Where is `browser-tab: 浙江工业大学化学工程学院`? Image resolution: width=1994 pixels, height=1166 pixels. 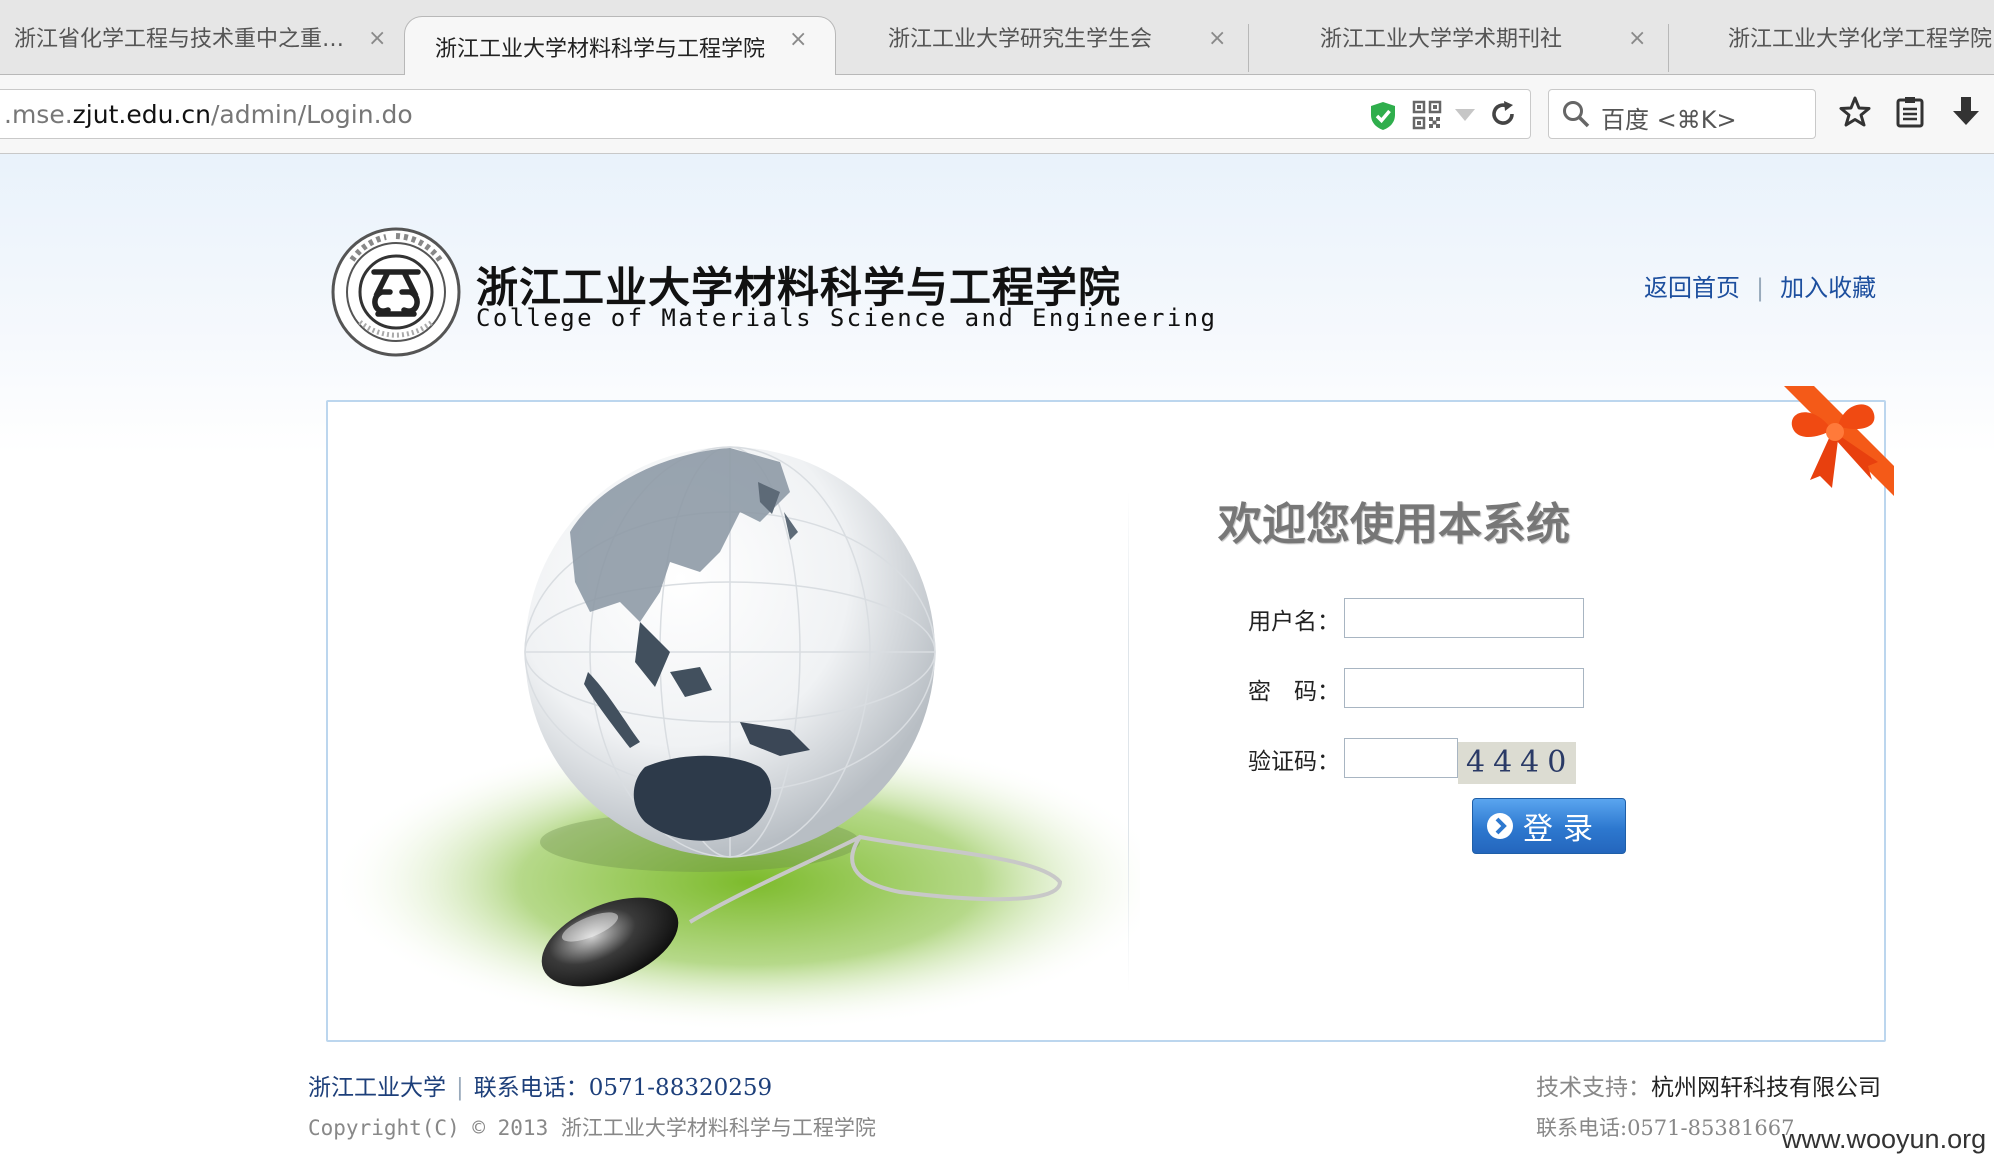
browser-tab: 浙江工业大学化学工程学院 is located at coordinates (1861, 37).